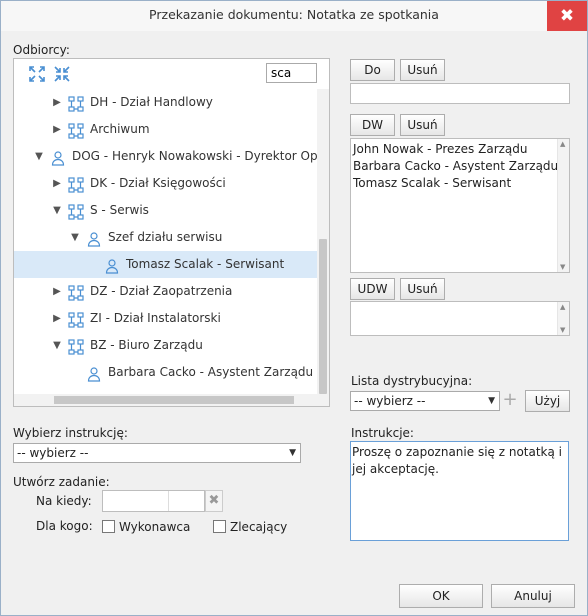 The height and width of the screenshot is (616, 588). Describe the element at coordinates (422, 70) in the screenshot. I see `remove-do-button: Usuń` at that location.